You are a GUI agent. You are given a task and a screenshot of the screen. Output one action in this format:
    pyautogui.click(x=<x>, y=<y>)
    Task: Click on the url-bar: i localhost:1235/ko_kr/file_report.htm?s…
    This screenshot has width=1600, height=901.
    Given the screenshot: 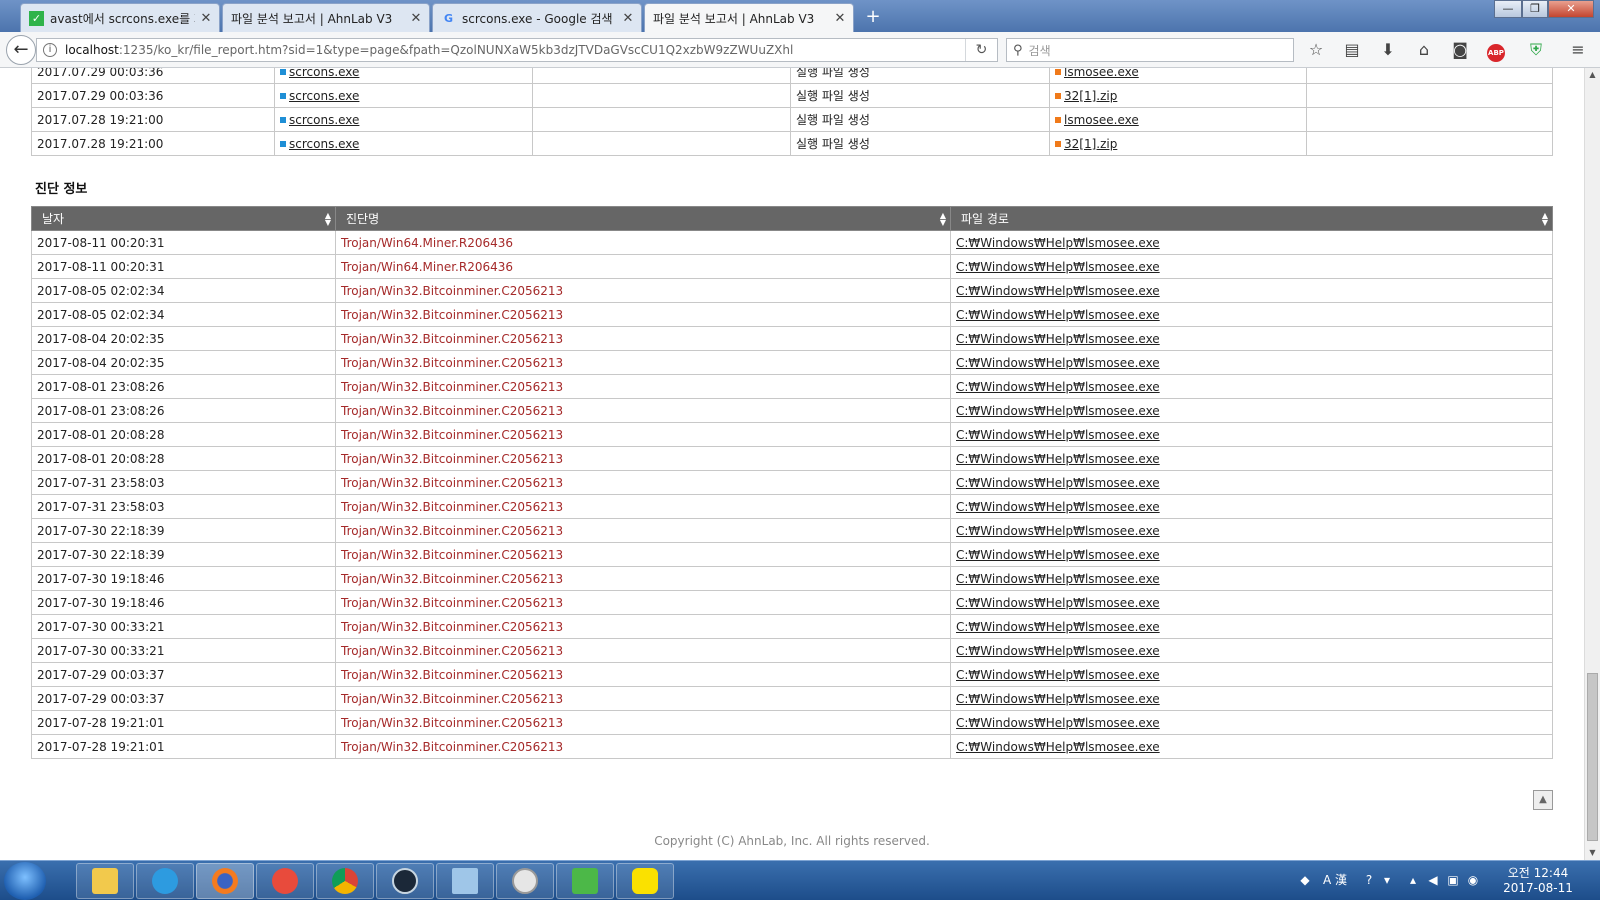 What is the action you would take?
    pyautogui.click(x=517, y=50)
    